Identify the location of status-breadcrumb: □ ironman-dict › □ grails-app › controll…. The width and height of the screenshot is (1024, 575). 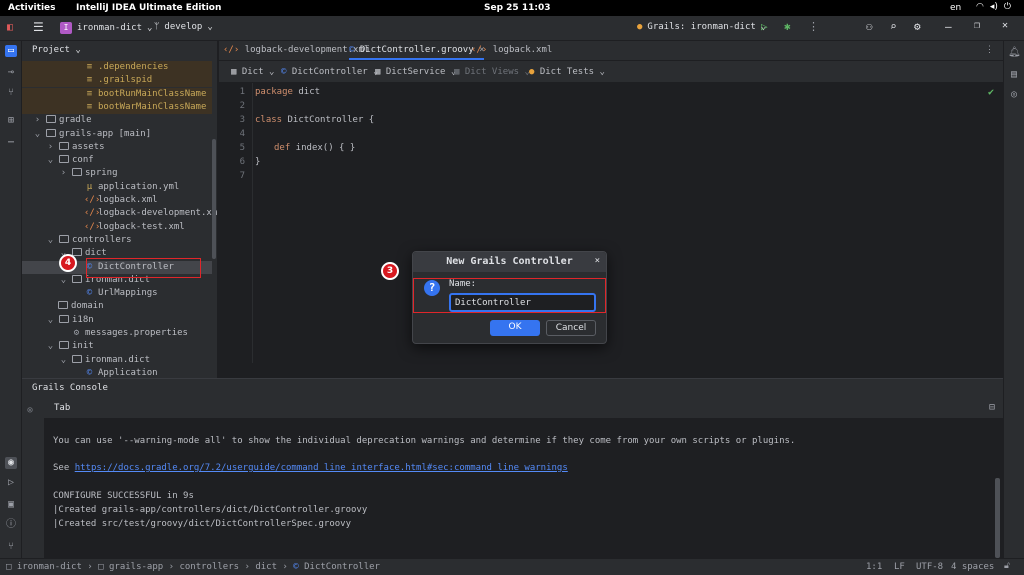
(193, 567).